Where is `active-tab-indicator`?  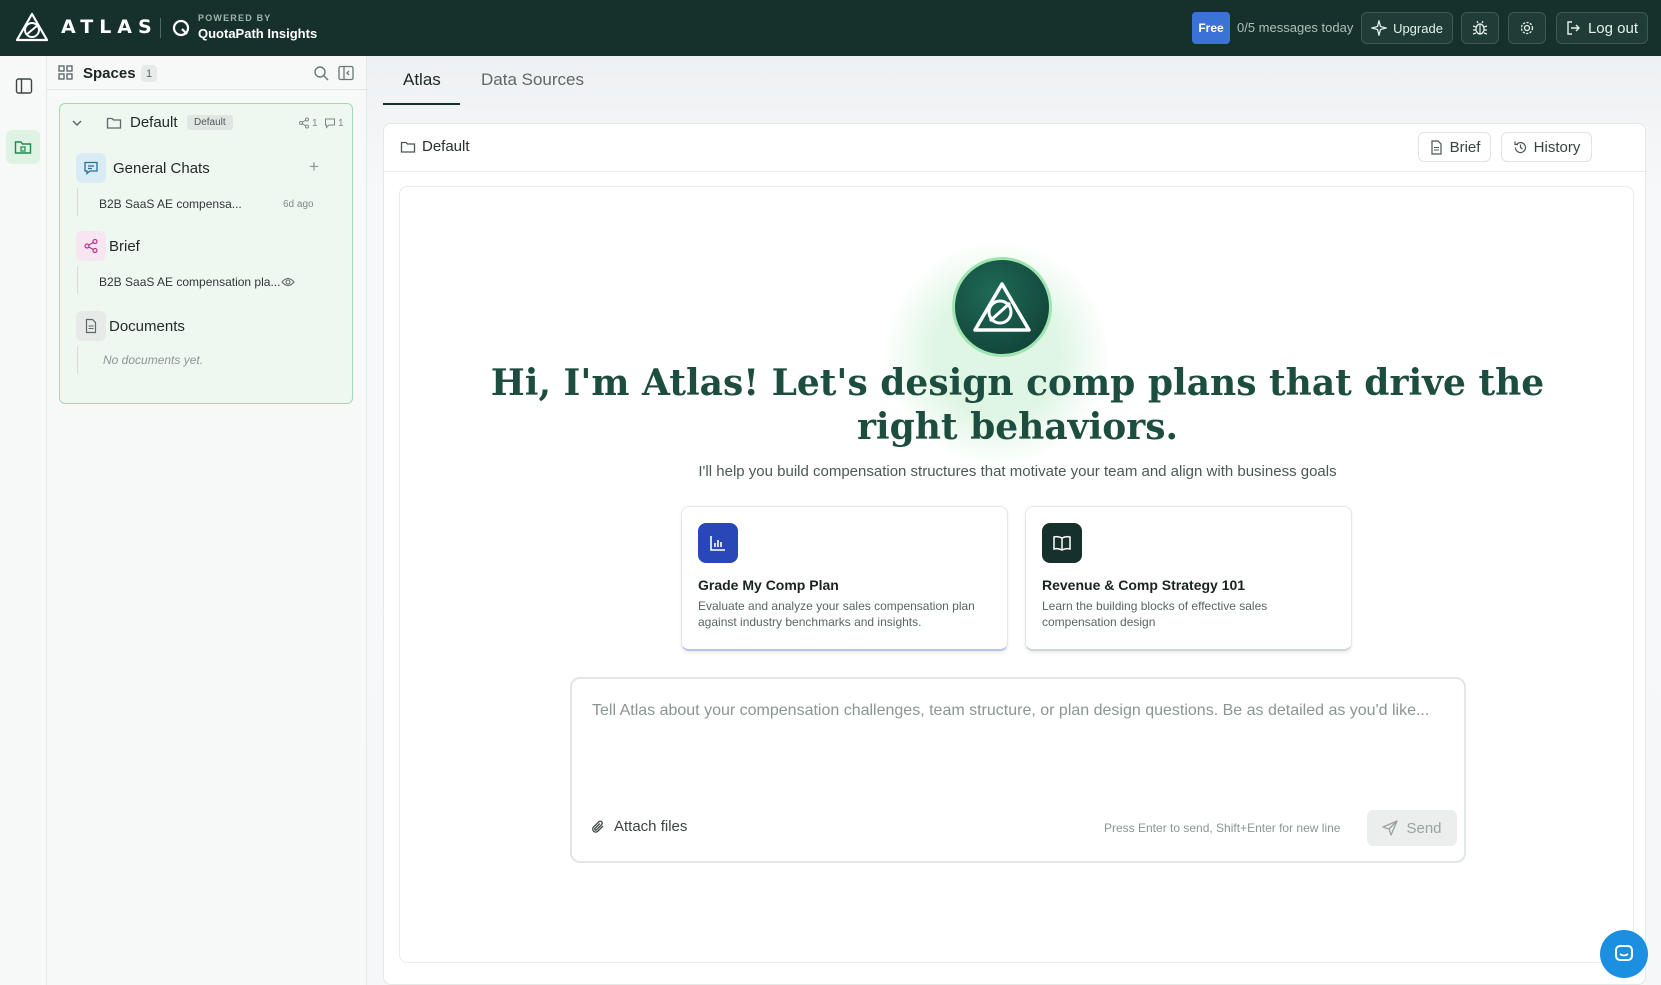
active-tab-indicator is located at coordinates (421, 104).